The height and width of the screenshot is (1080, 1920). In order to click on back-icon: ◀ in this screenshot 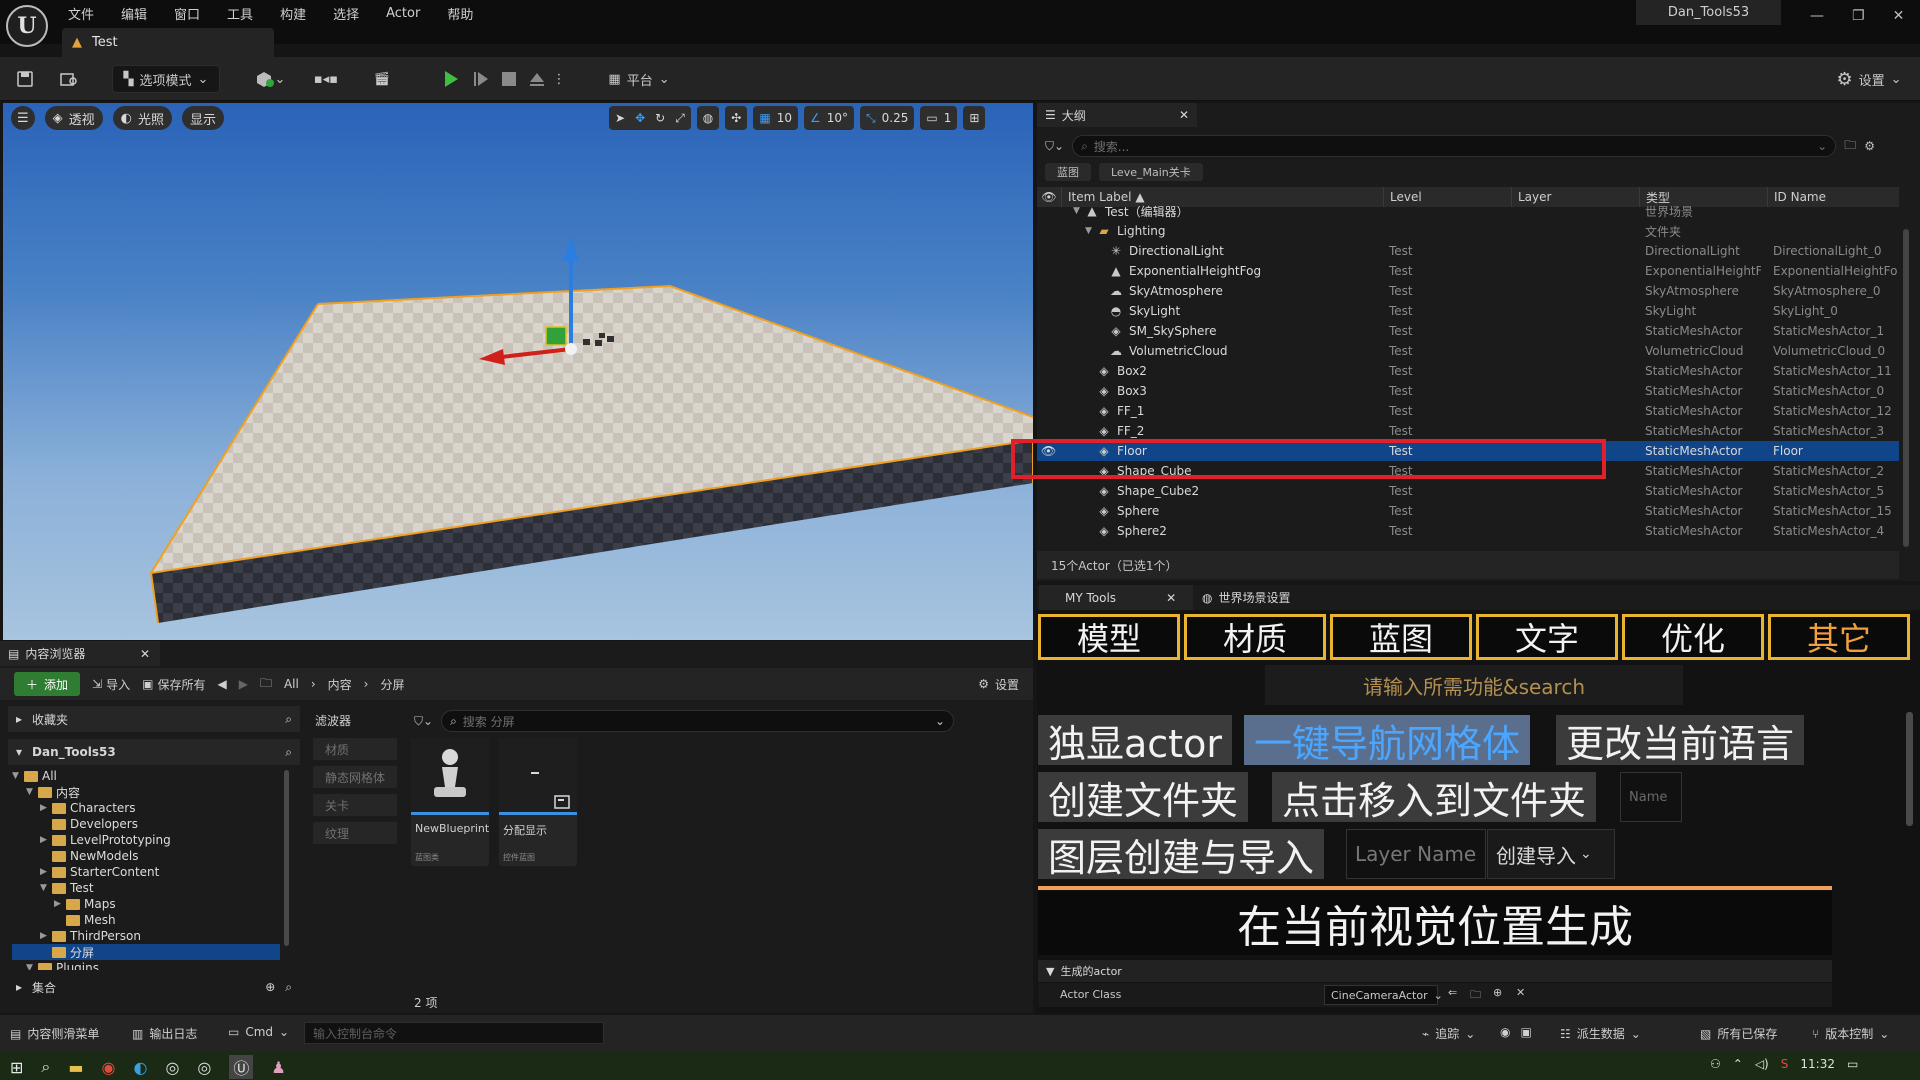, I will do `click(221, 684)`.